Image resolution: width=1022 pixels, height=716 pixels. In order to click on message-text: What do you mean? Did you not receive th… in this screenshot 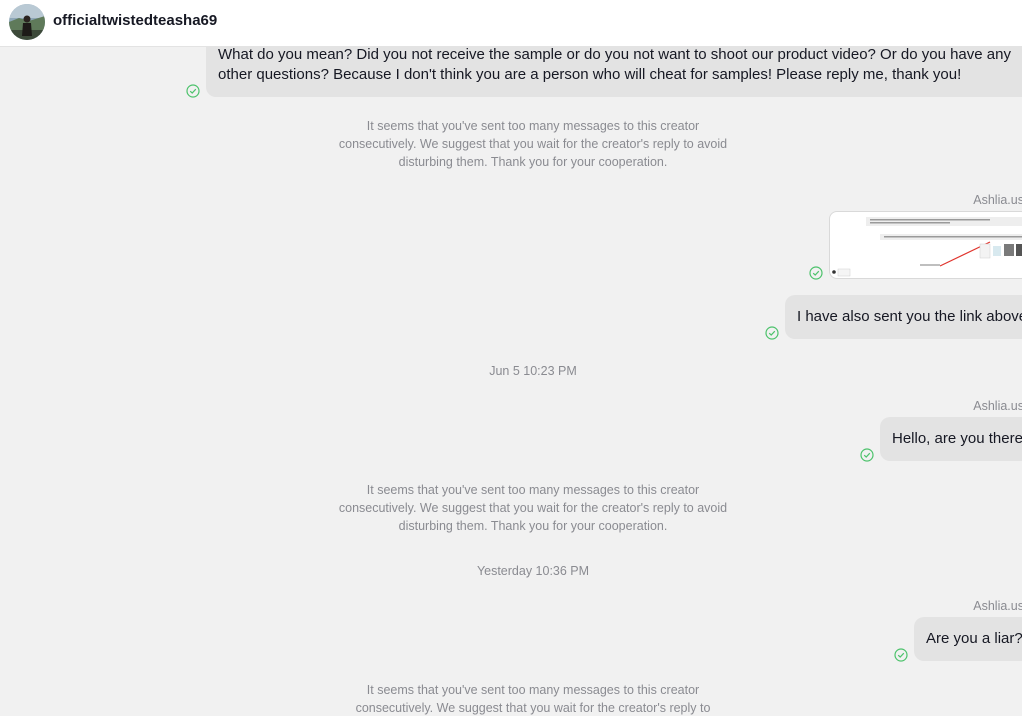, I will do `click(614, 64)`.